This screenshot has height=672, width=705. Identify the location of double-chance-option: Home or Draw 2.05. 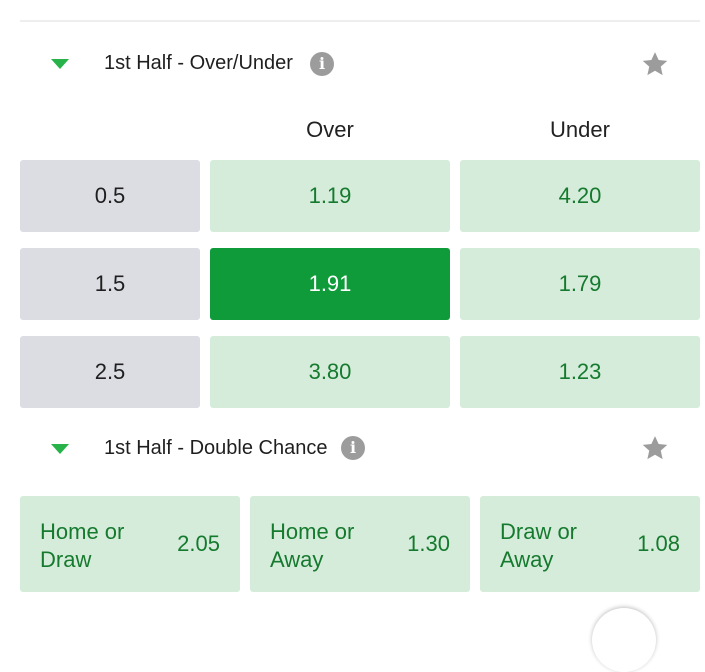
(130, 544).